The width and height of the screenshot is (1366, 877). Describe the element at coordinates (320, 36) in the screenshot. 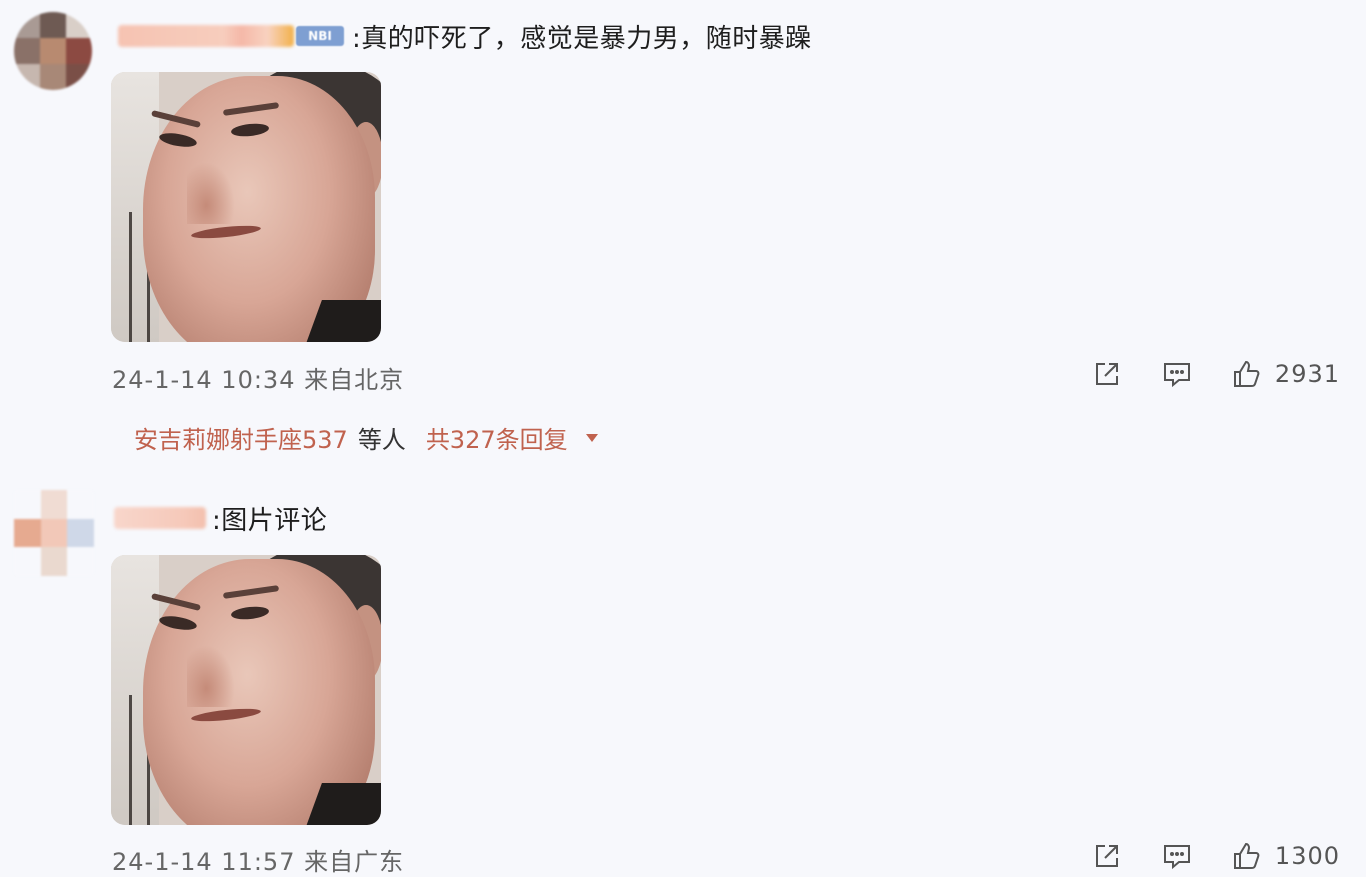

I see `member-badge: NBI` at that location.